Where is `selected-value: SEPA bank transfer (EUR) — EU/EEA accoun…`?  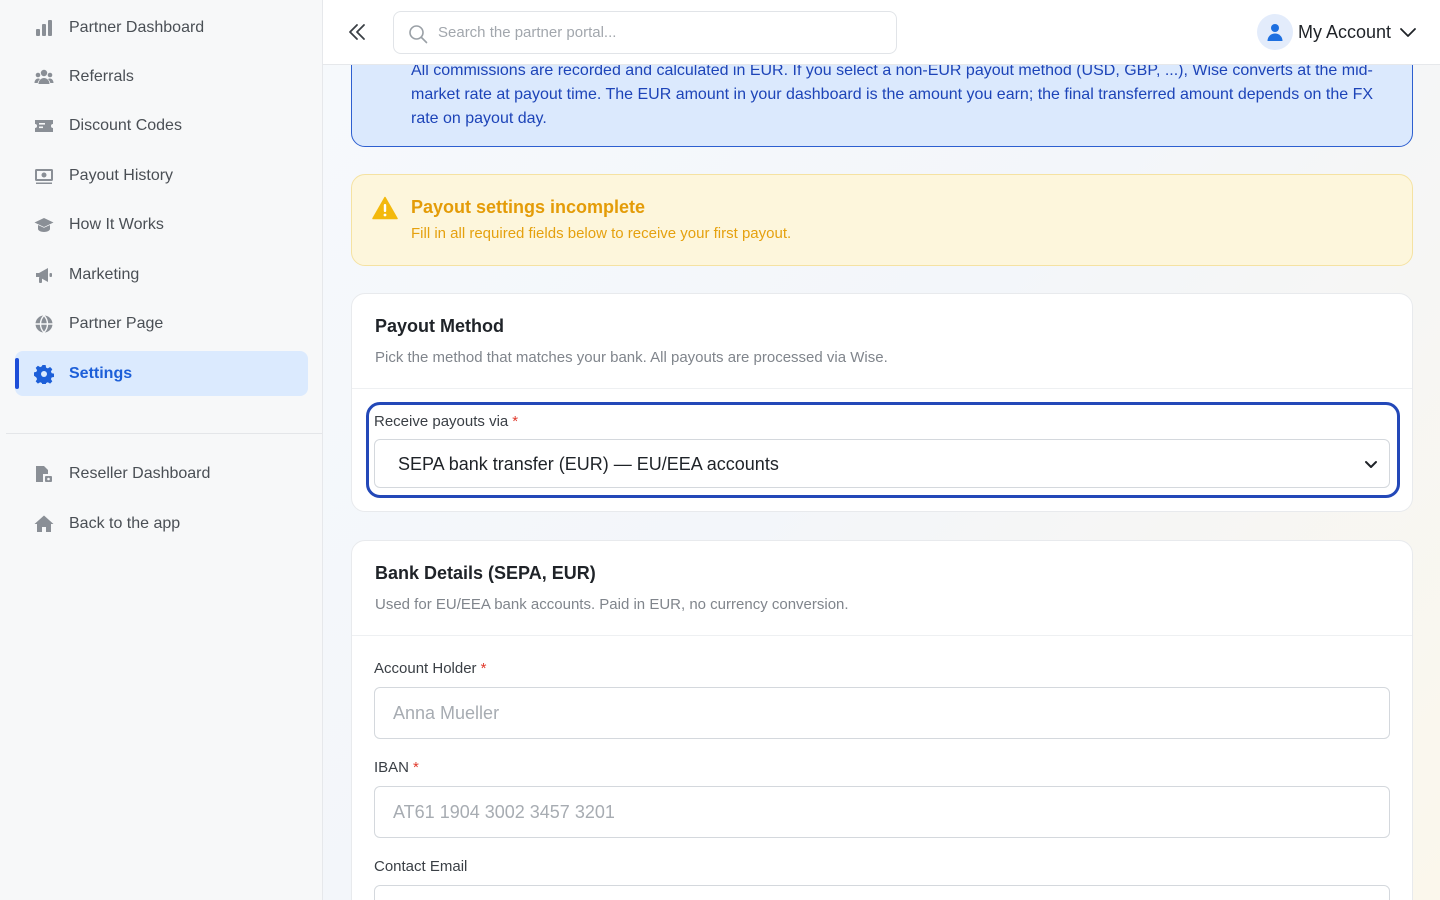 selected-value: SEPA bank transfer (EUR) — EU/EEA accoun… is located at coordinates (588, 464).